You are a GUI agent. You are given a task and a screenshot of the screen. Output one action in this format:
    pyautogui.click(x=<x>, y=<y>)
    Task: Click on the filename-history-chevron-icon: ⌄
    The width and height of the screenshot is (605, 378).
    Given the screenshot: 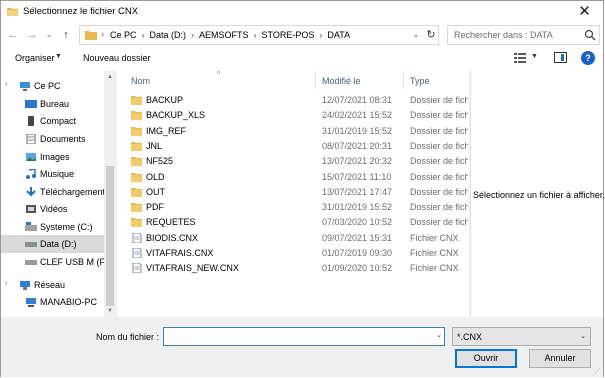 What is the action you would take?
    pyautogui.click(x=439, y=335)
    